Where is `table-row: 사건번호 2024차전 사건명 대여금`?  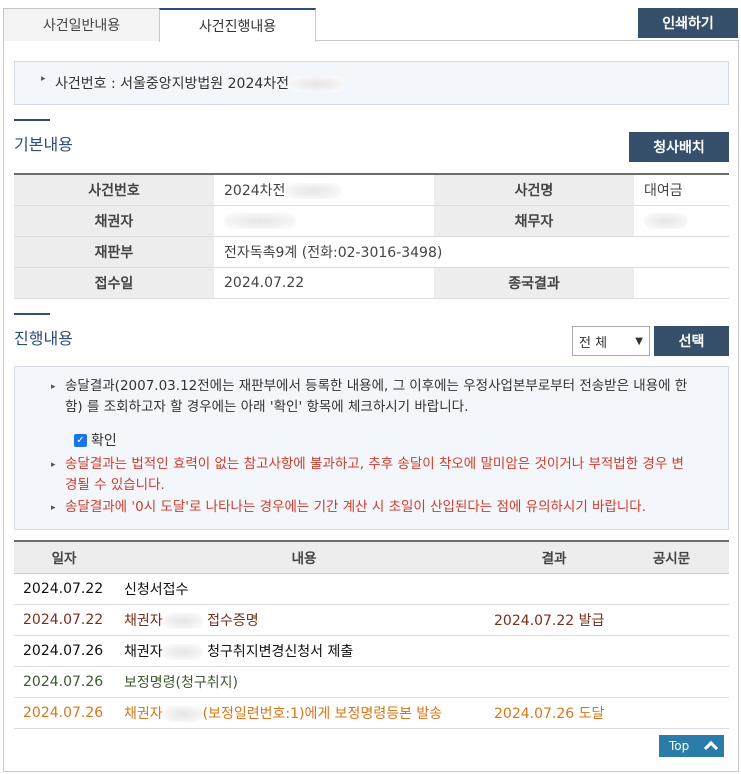 table-row: 사건번호 2024차전 사건명 대여금 is located at coordinates (371, 190).